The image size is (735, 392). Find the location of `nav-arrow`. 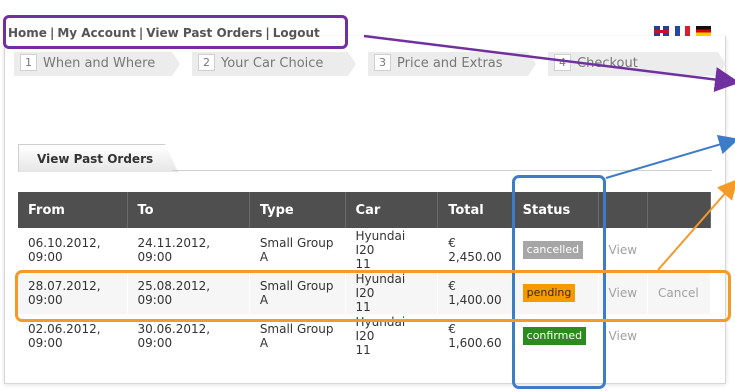

nav-arrow is located at coordinates (549, 63).